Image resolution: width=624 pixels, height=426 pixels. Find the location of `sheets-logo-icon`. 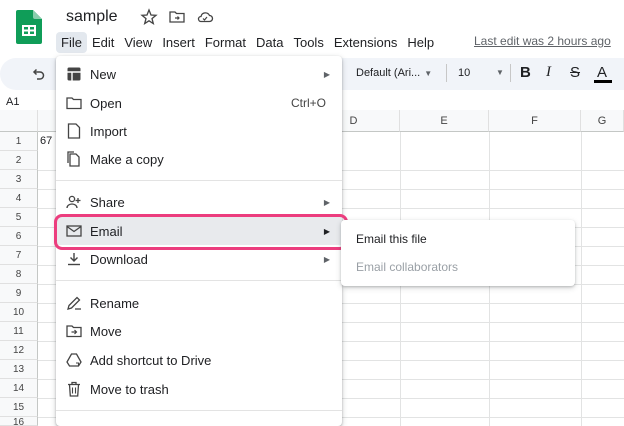

sheets-logo-icon is located at coordinates (29, 27).